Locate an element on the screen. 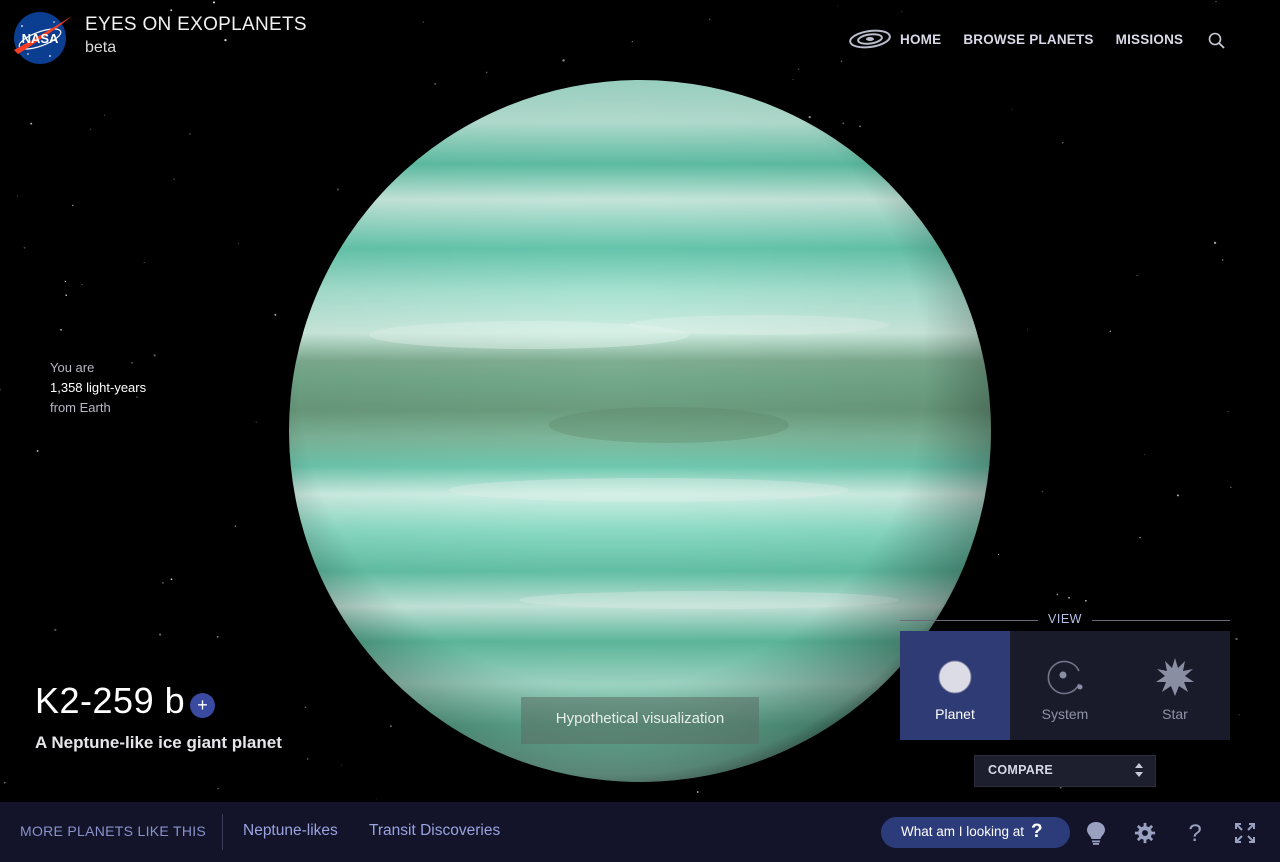 This screenshot has height=862, width=1280. view-star-button: Star is located at coordinates (1175, 685).